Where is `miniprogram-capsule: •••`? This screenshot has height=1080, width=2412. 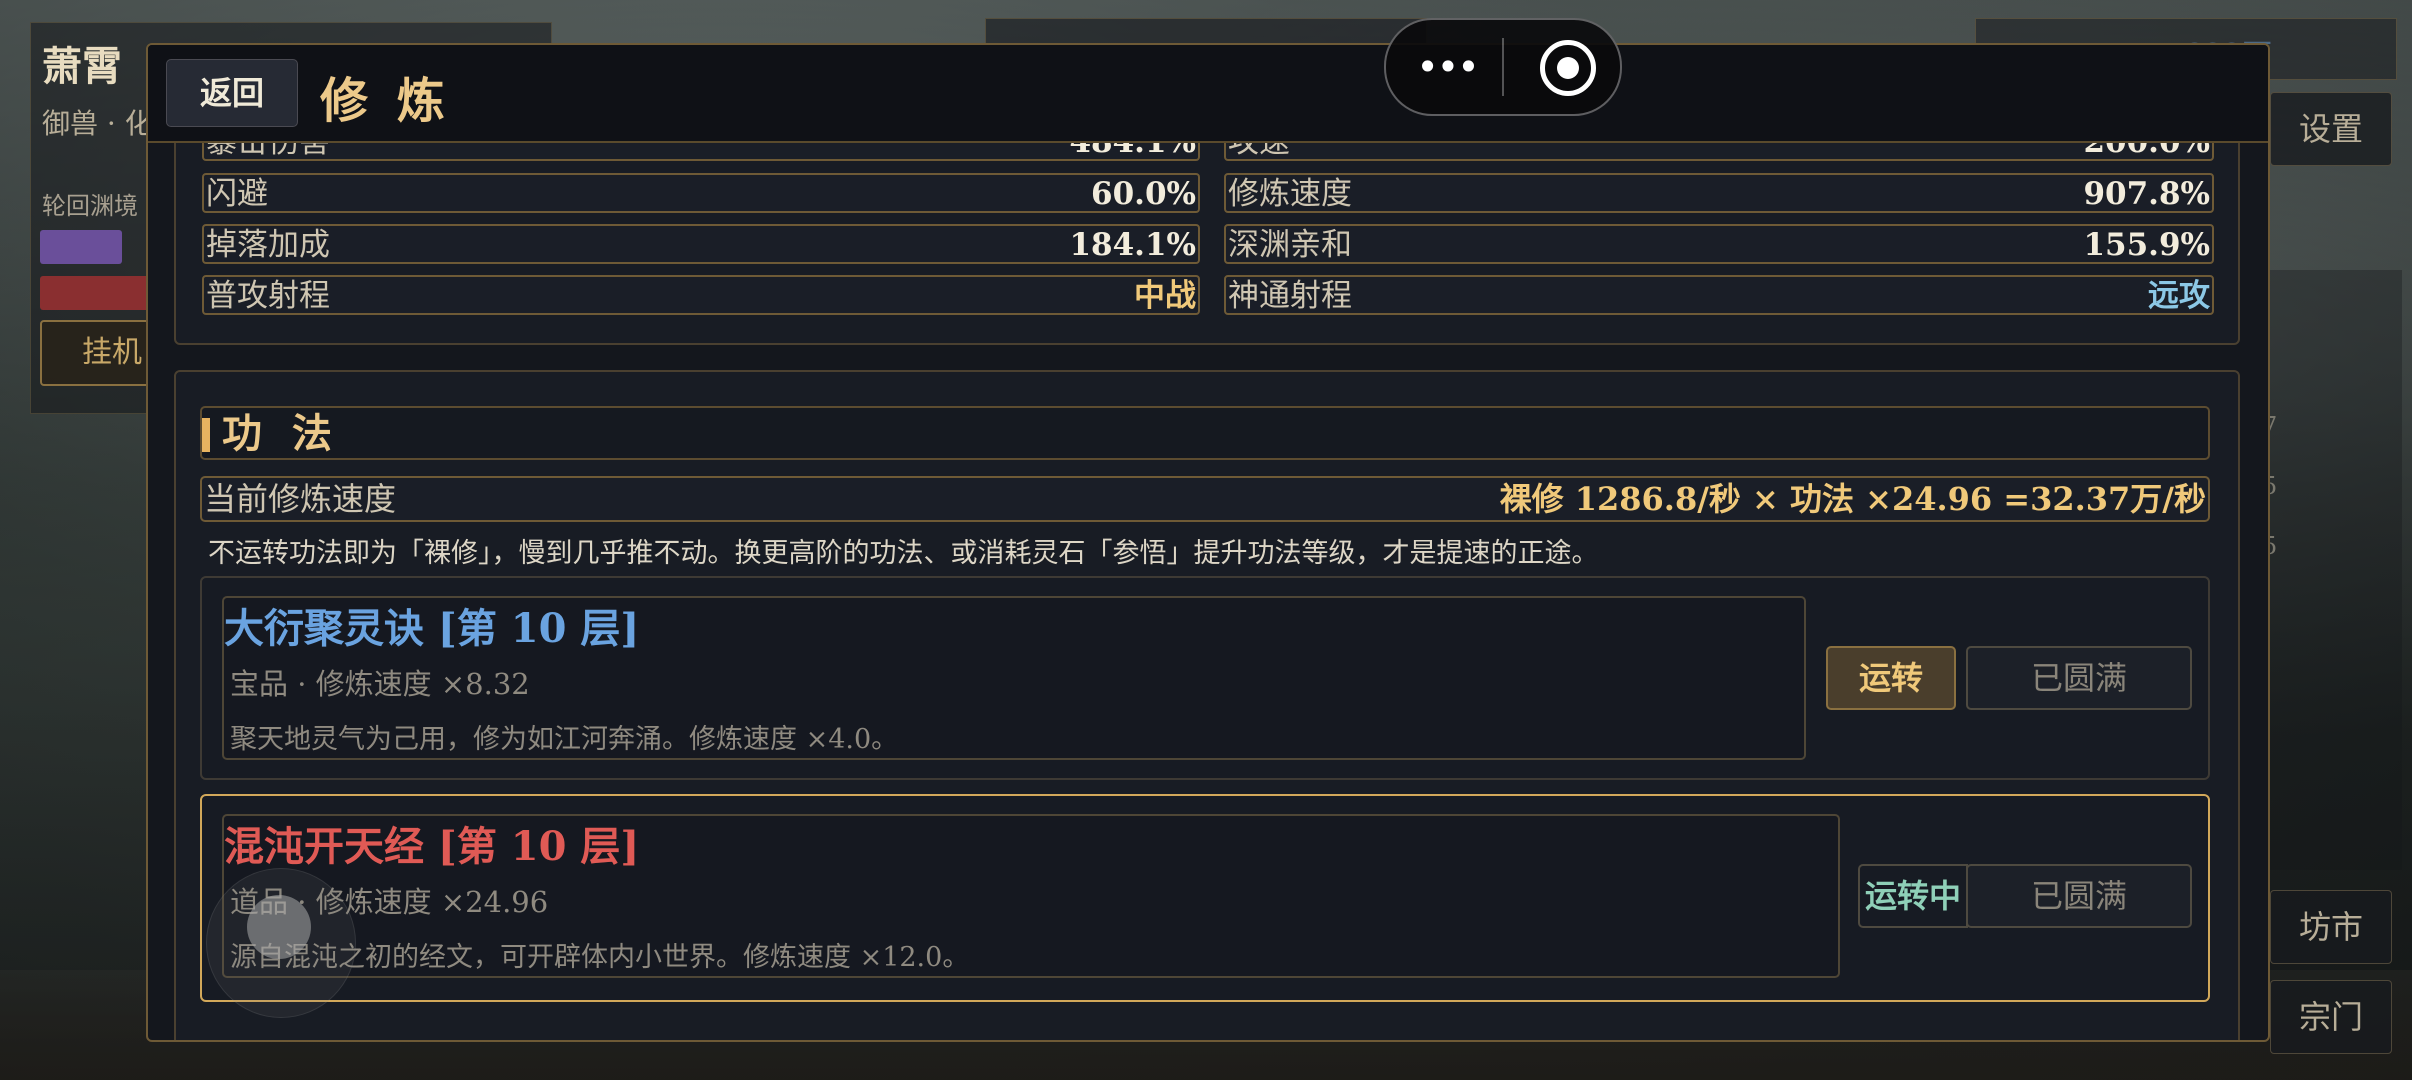
miniprogram-capsule: ••• is located at coordinates (1503, 67).